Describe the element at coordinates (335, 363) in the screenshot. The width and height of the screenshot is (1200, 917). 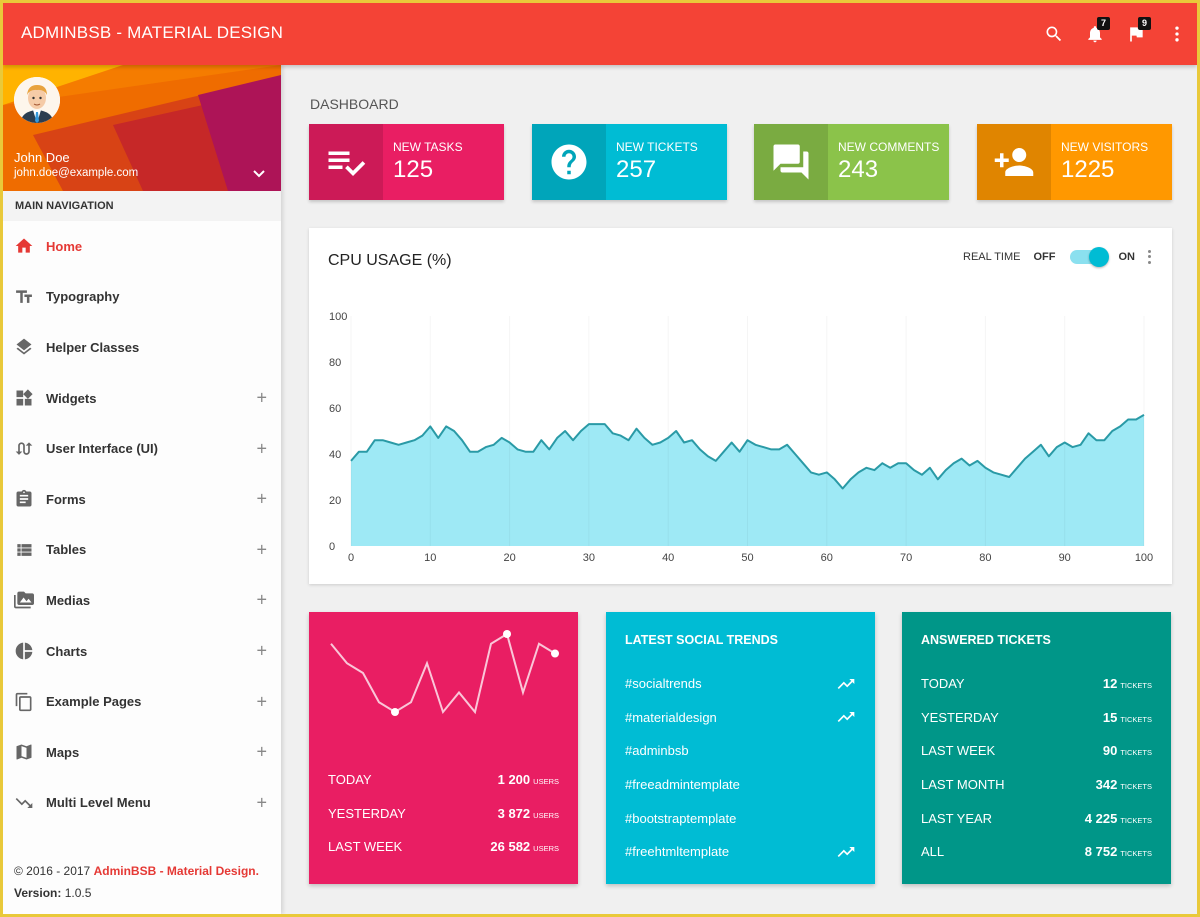
I see `y-tick-label: 80` at that location.